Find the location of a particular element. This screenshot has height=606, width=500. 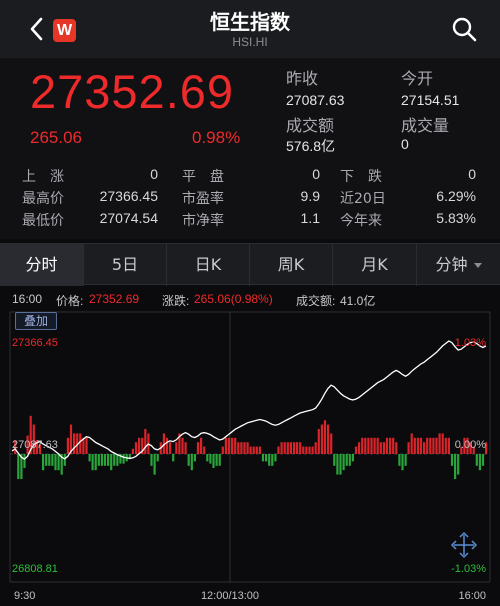

overlay-button: 叠加 is located at coordinates (36, 321).